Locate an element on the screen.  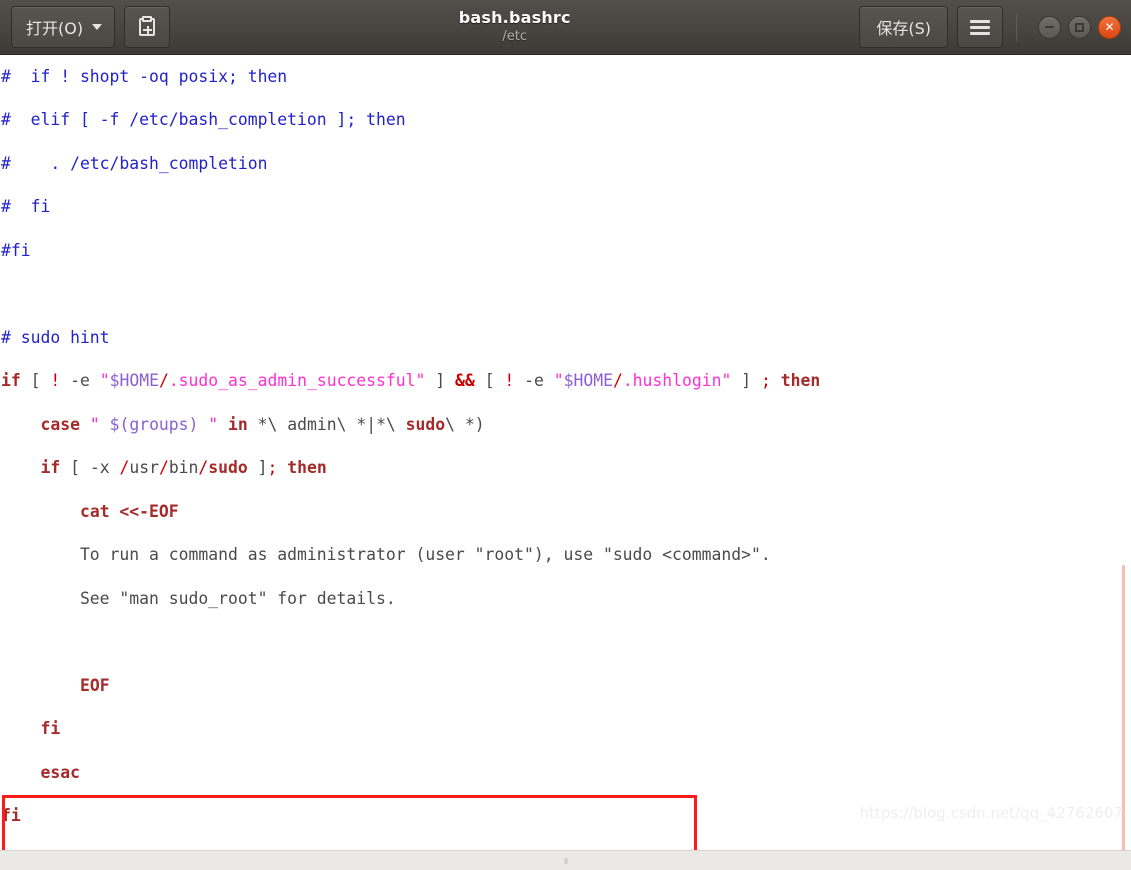
save-as-icon is located at coordinates (147, 26).